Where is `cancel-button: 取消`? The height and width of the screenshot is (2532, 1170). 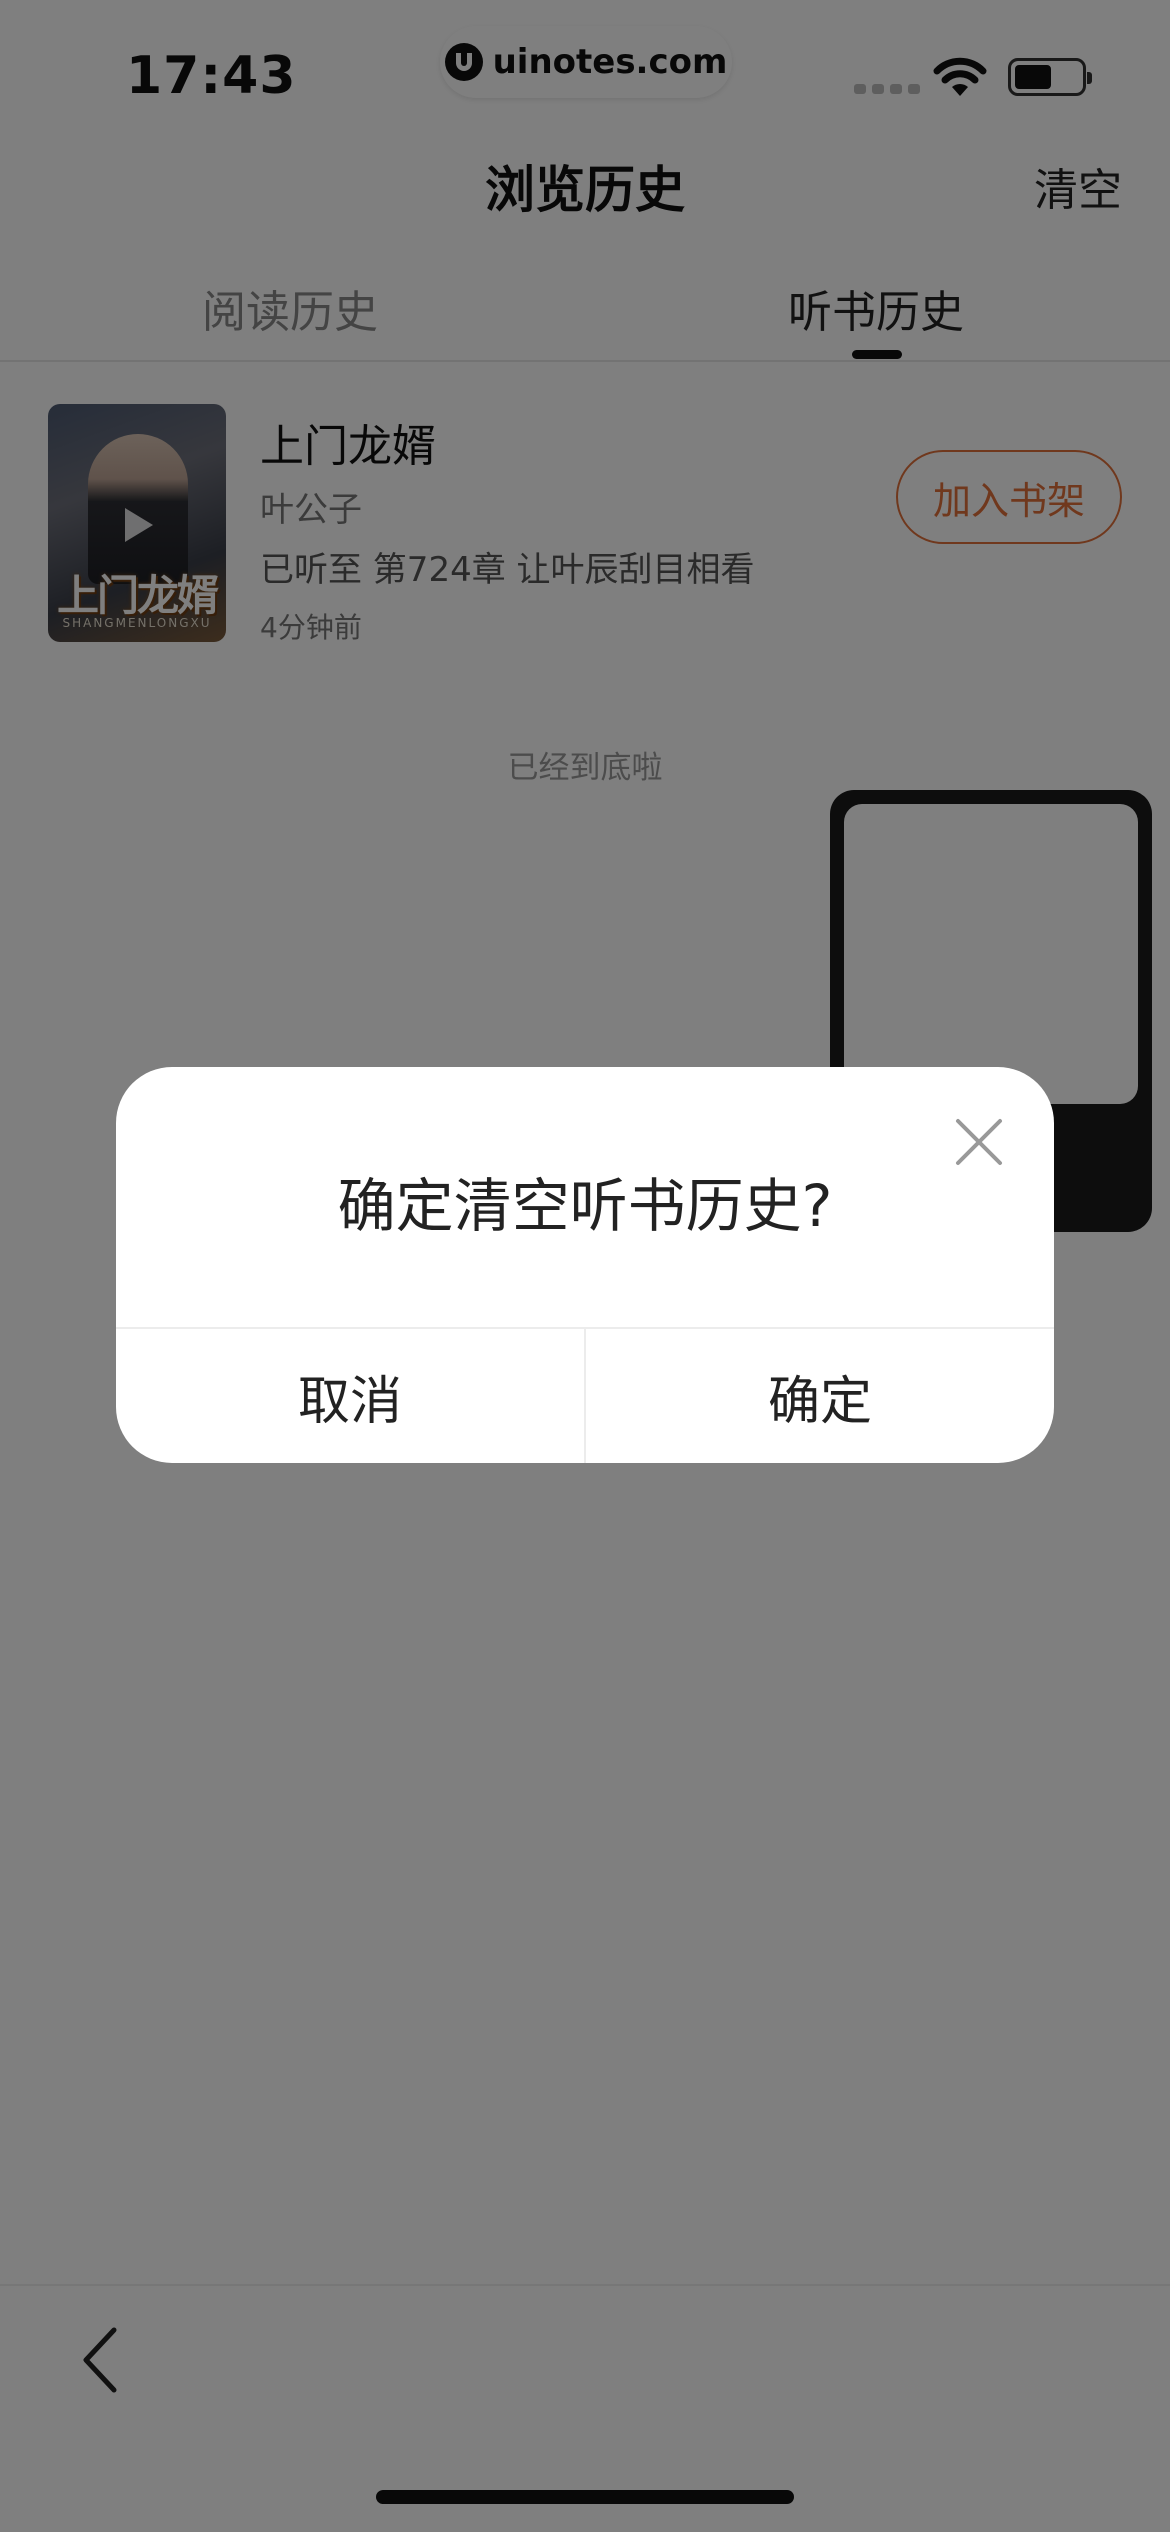 cancel-button: 取消 is located at coordinates (350, 1396).